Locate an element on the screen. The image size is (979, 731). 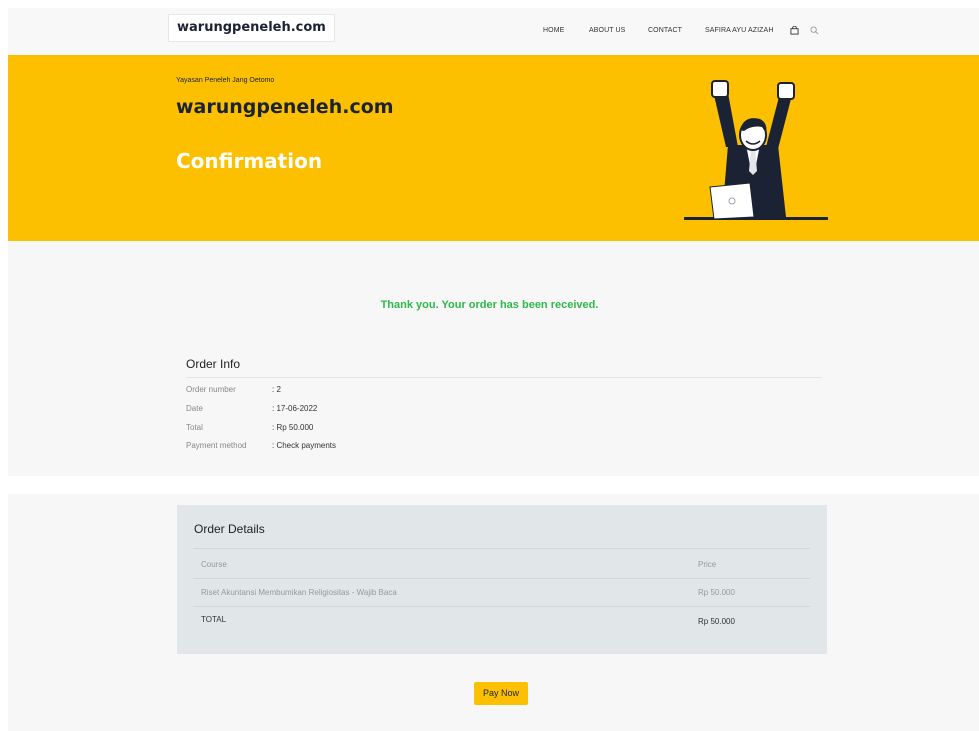
course-item-price: Rp 50.000 is located at coordinates (716, 592).